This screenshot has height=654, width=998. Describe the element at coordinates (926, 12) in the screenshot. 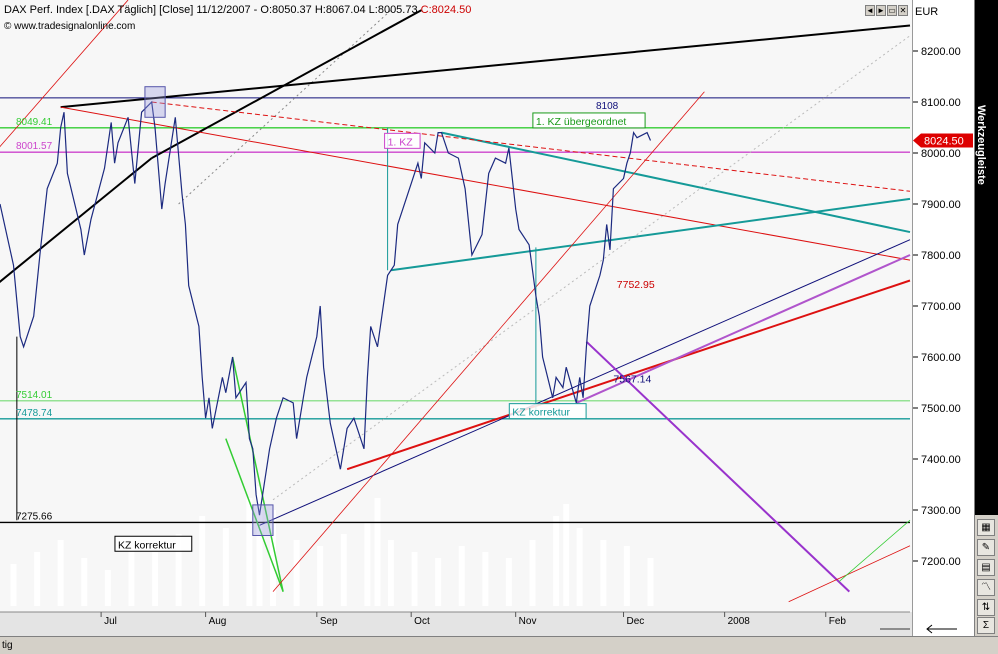

I see `currency-label: EUR` at that location.